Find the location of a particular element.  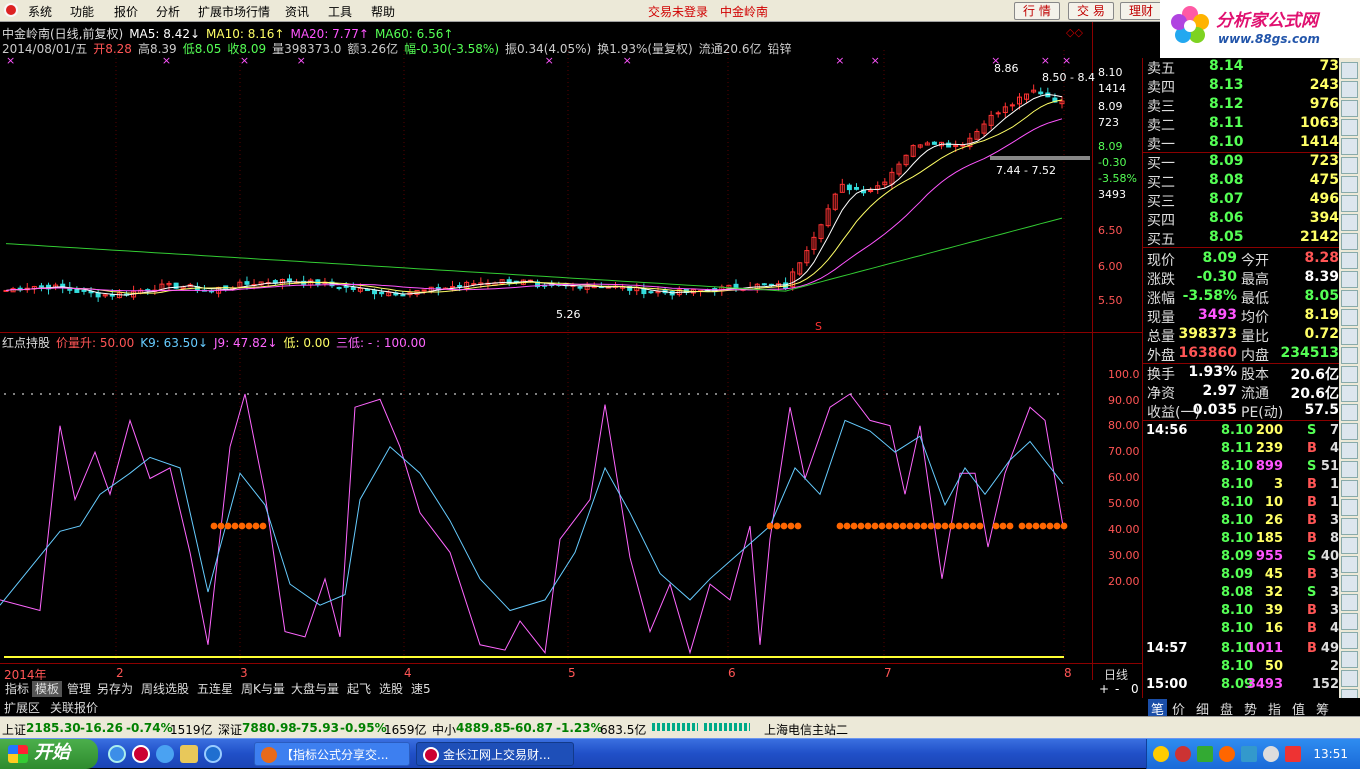

start-button: 开始 is located at coordinates (49, 754).